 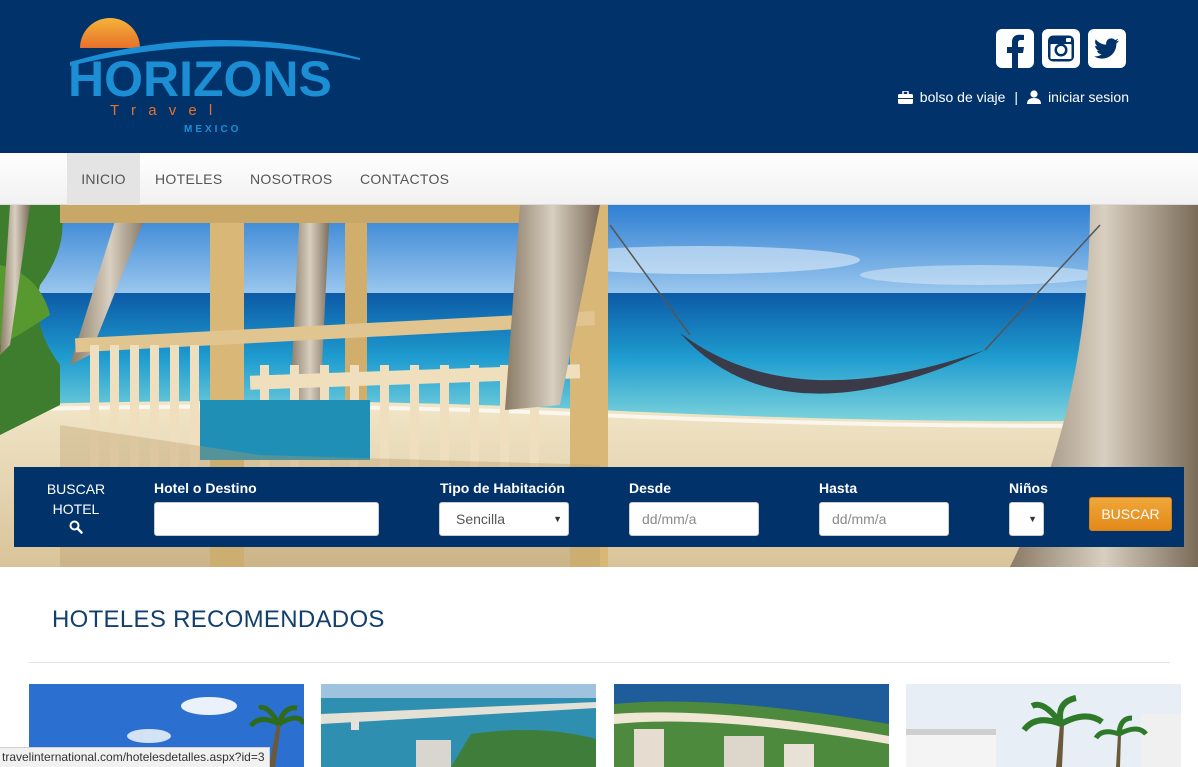 I want to click on destination-label: Hotel o Destino, so click(x=205, y=488).